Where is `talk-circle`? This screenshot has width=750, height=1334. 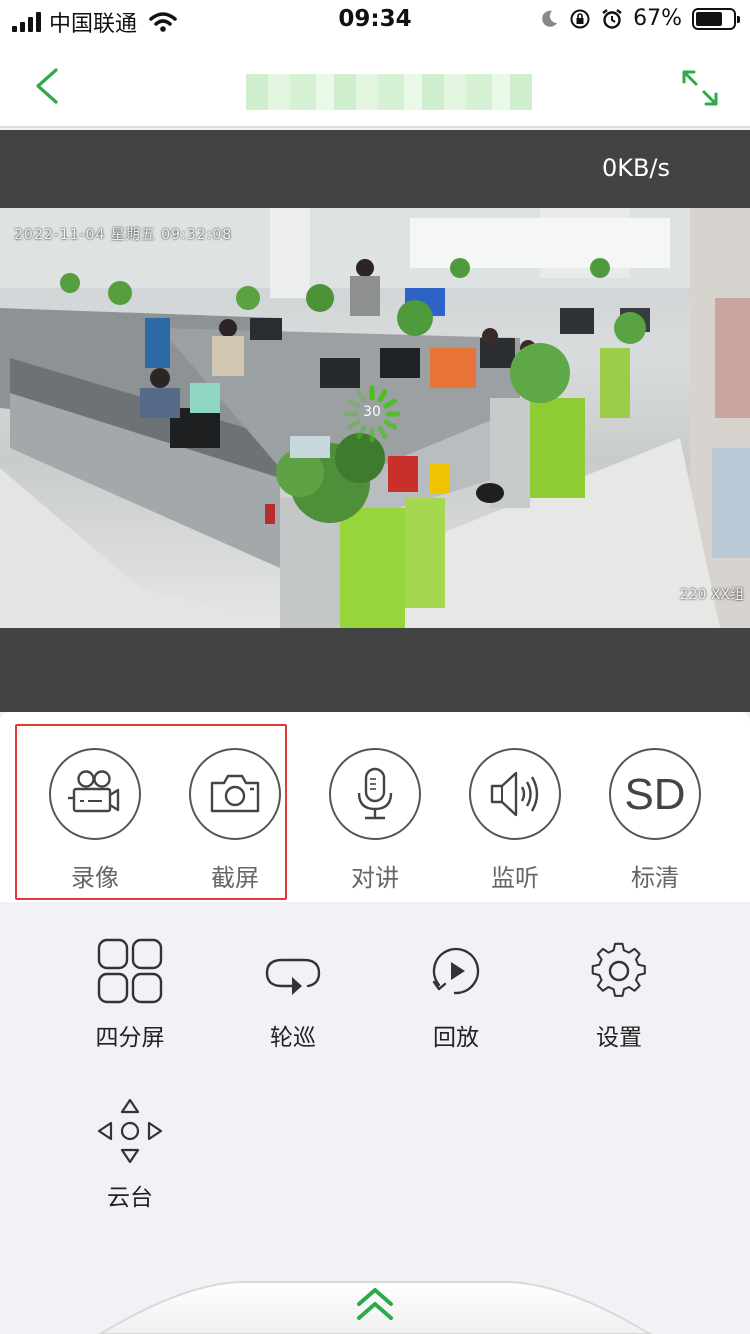 talk-circle is located at coordinates (375, 794).